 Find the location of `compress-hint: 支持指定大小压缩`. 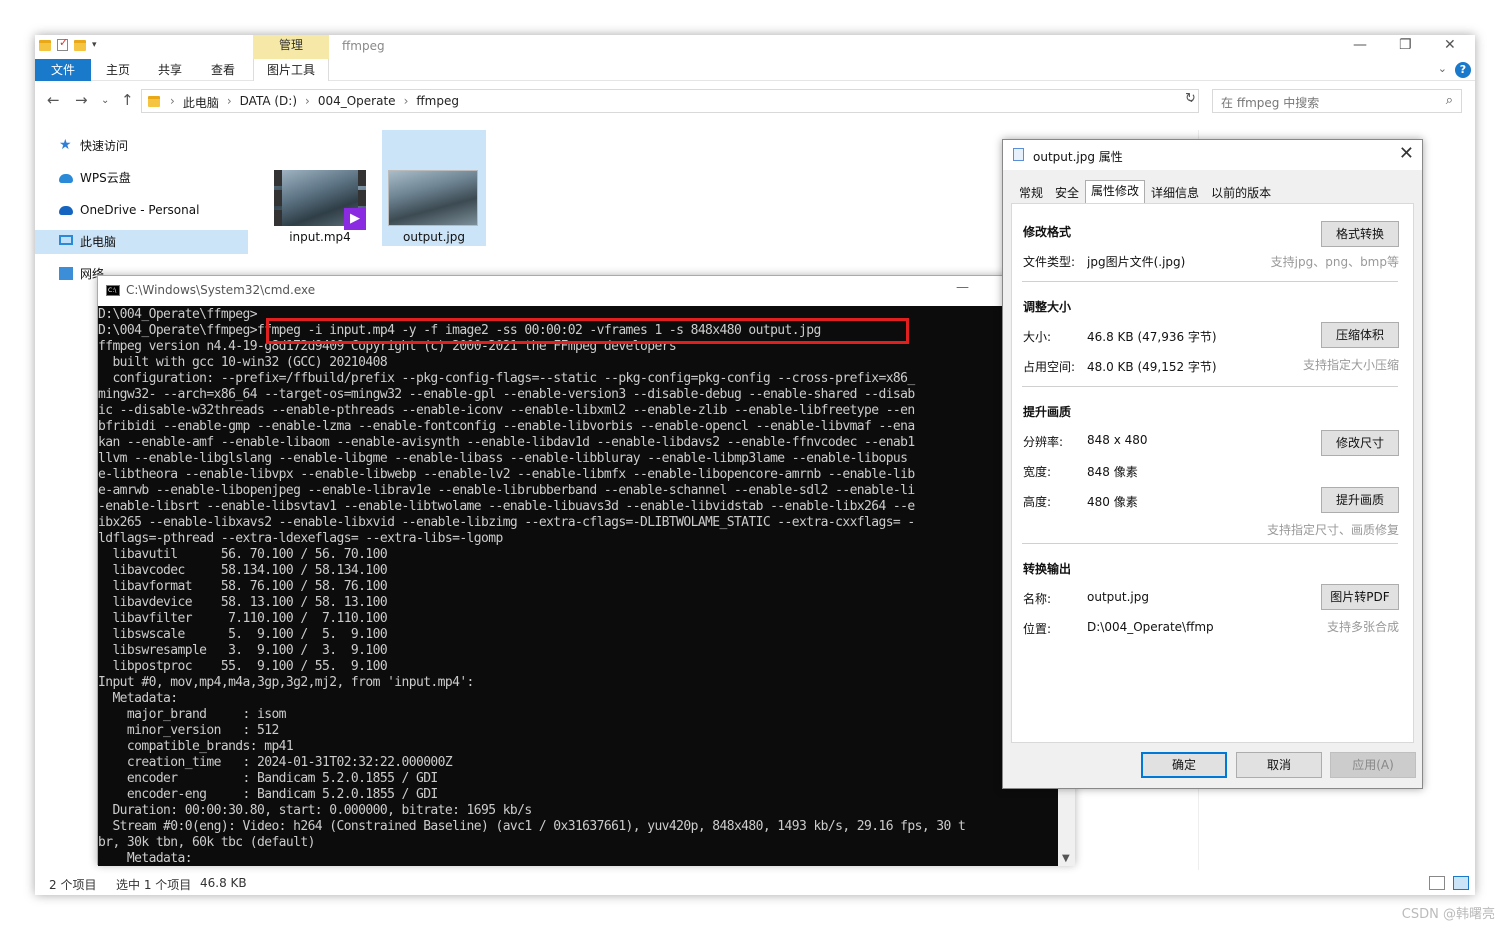

compress-hint: 支持指定大小压缩 is located at coordinates (1350, 365).